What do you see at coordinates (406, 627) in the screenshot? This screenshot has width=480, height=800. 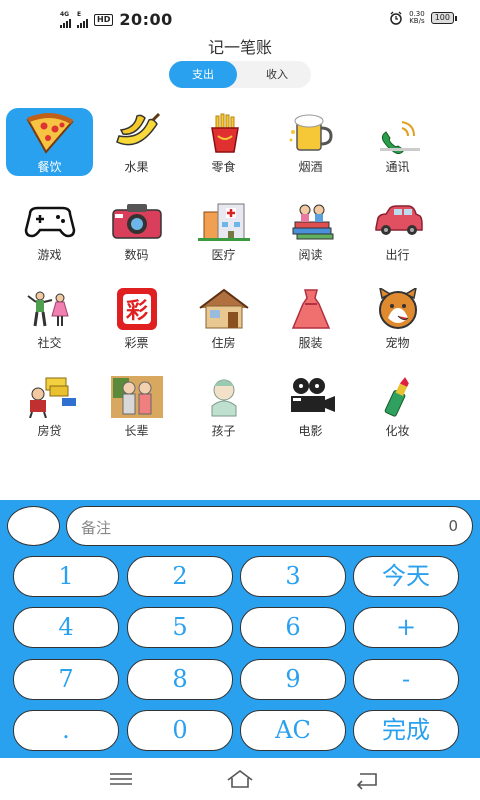 I see `key-plus: +` at bounding box center [406, 627].